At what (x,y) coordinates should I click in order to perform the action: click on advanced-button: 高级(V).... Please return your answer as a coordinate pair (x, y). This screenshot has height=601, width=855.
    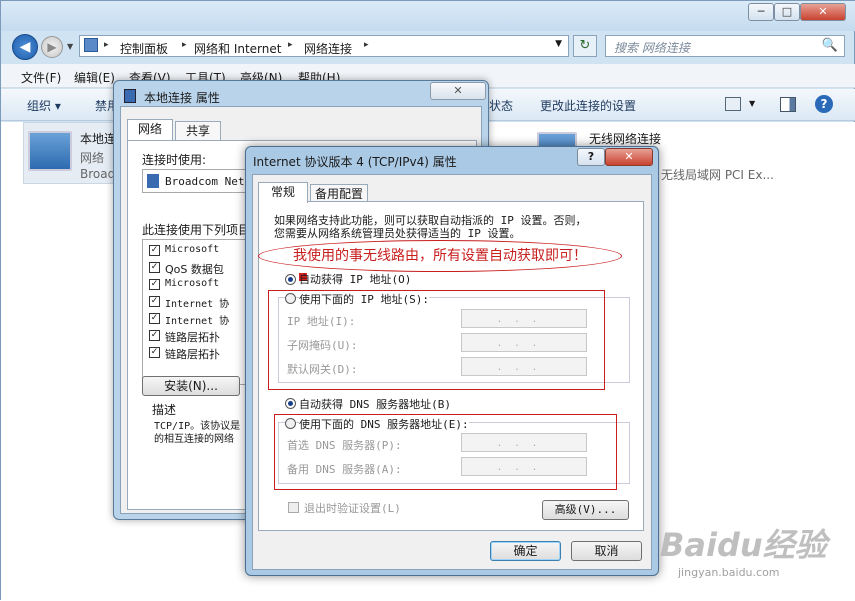
    Looking at the image, I should click on (585, 510).